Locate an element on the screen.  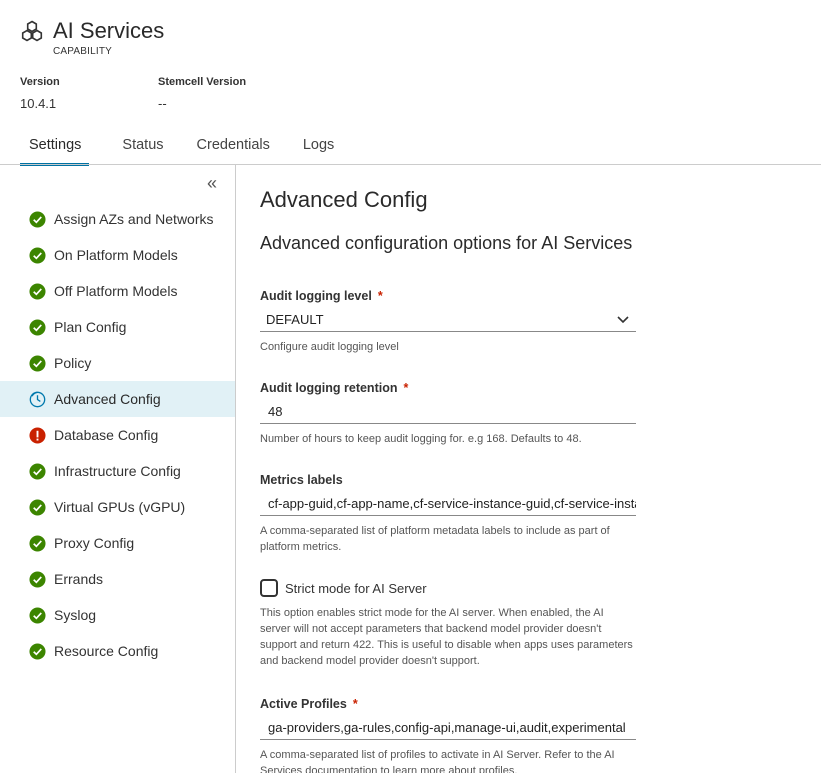
sidebar-item-database-config: Database Config is located at coordinates (117, 435).